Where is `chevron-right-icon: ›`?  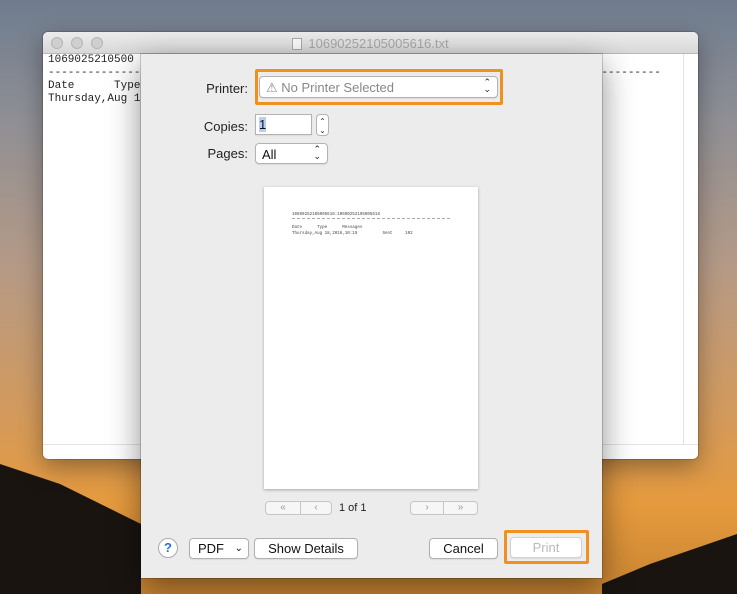
chevron-right-icon: › is located at coordinates (427, 507).